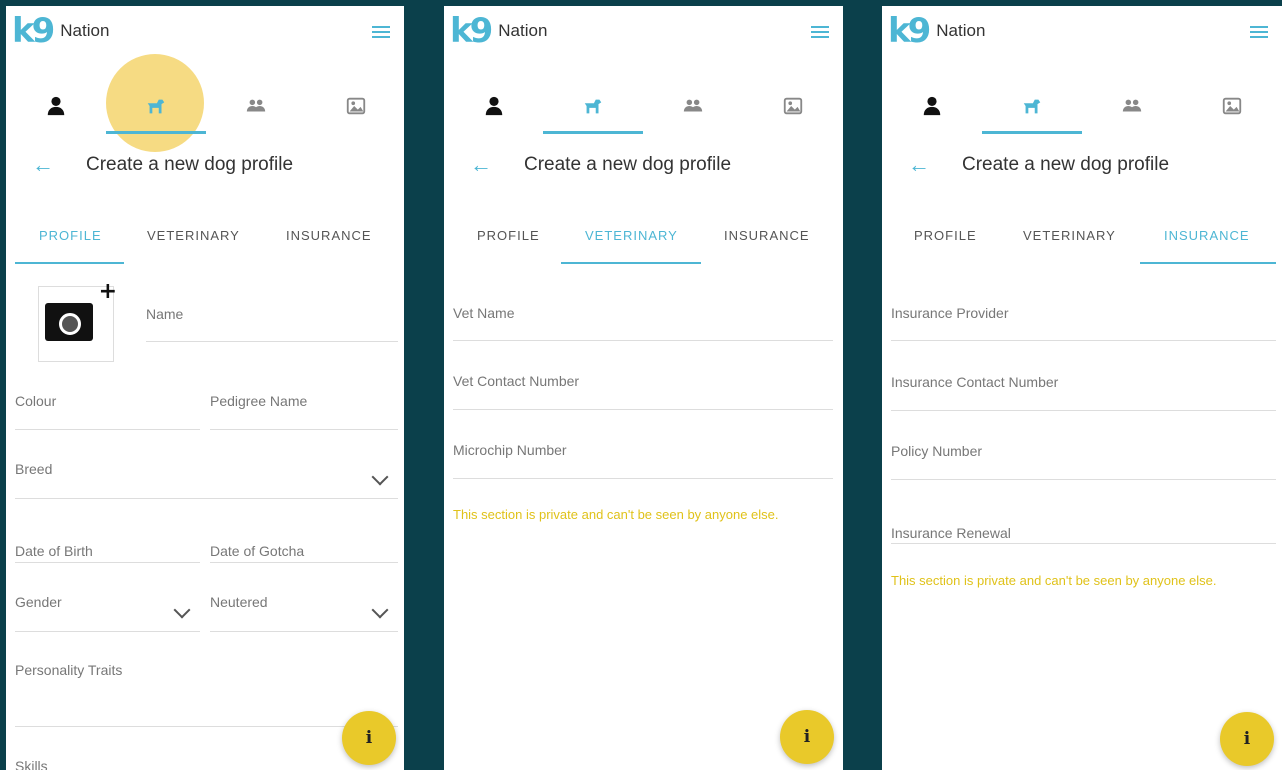 The image size is (1282, 770). Describe the element at coordinates (259, 401) in the screenshot. I see `pedigree-name-label: Pedigree Name` at that location.